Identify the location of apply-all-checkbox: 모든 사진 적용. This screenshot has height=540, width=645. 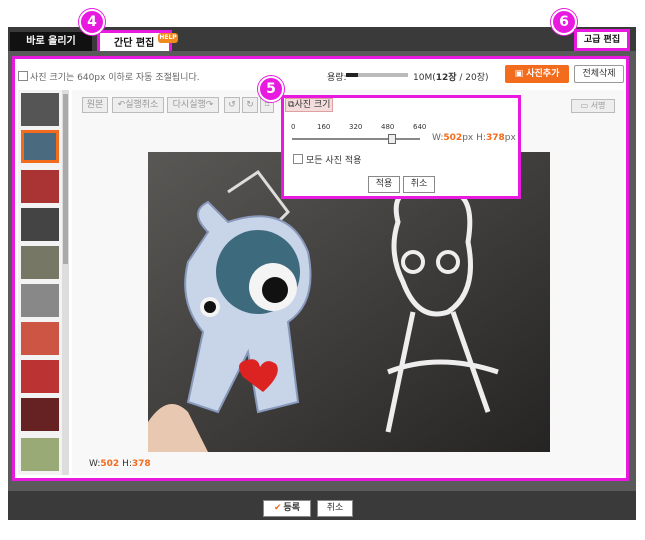
(327, 159).